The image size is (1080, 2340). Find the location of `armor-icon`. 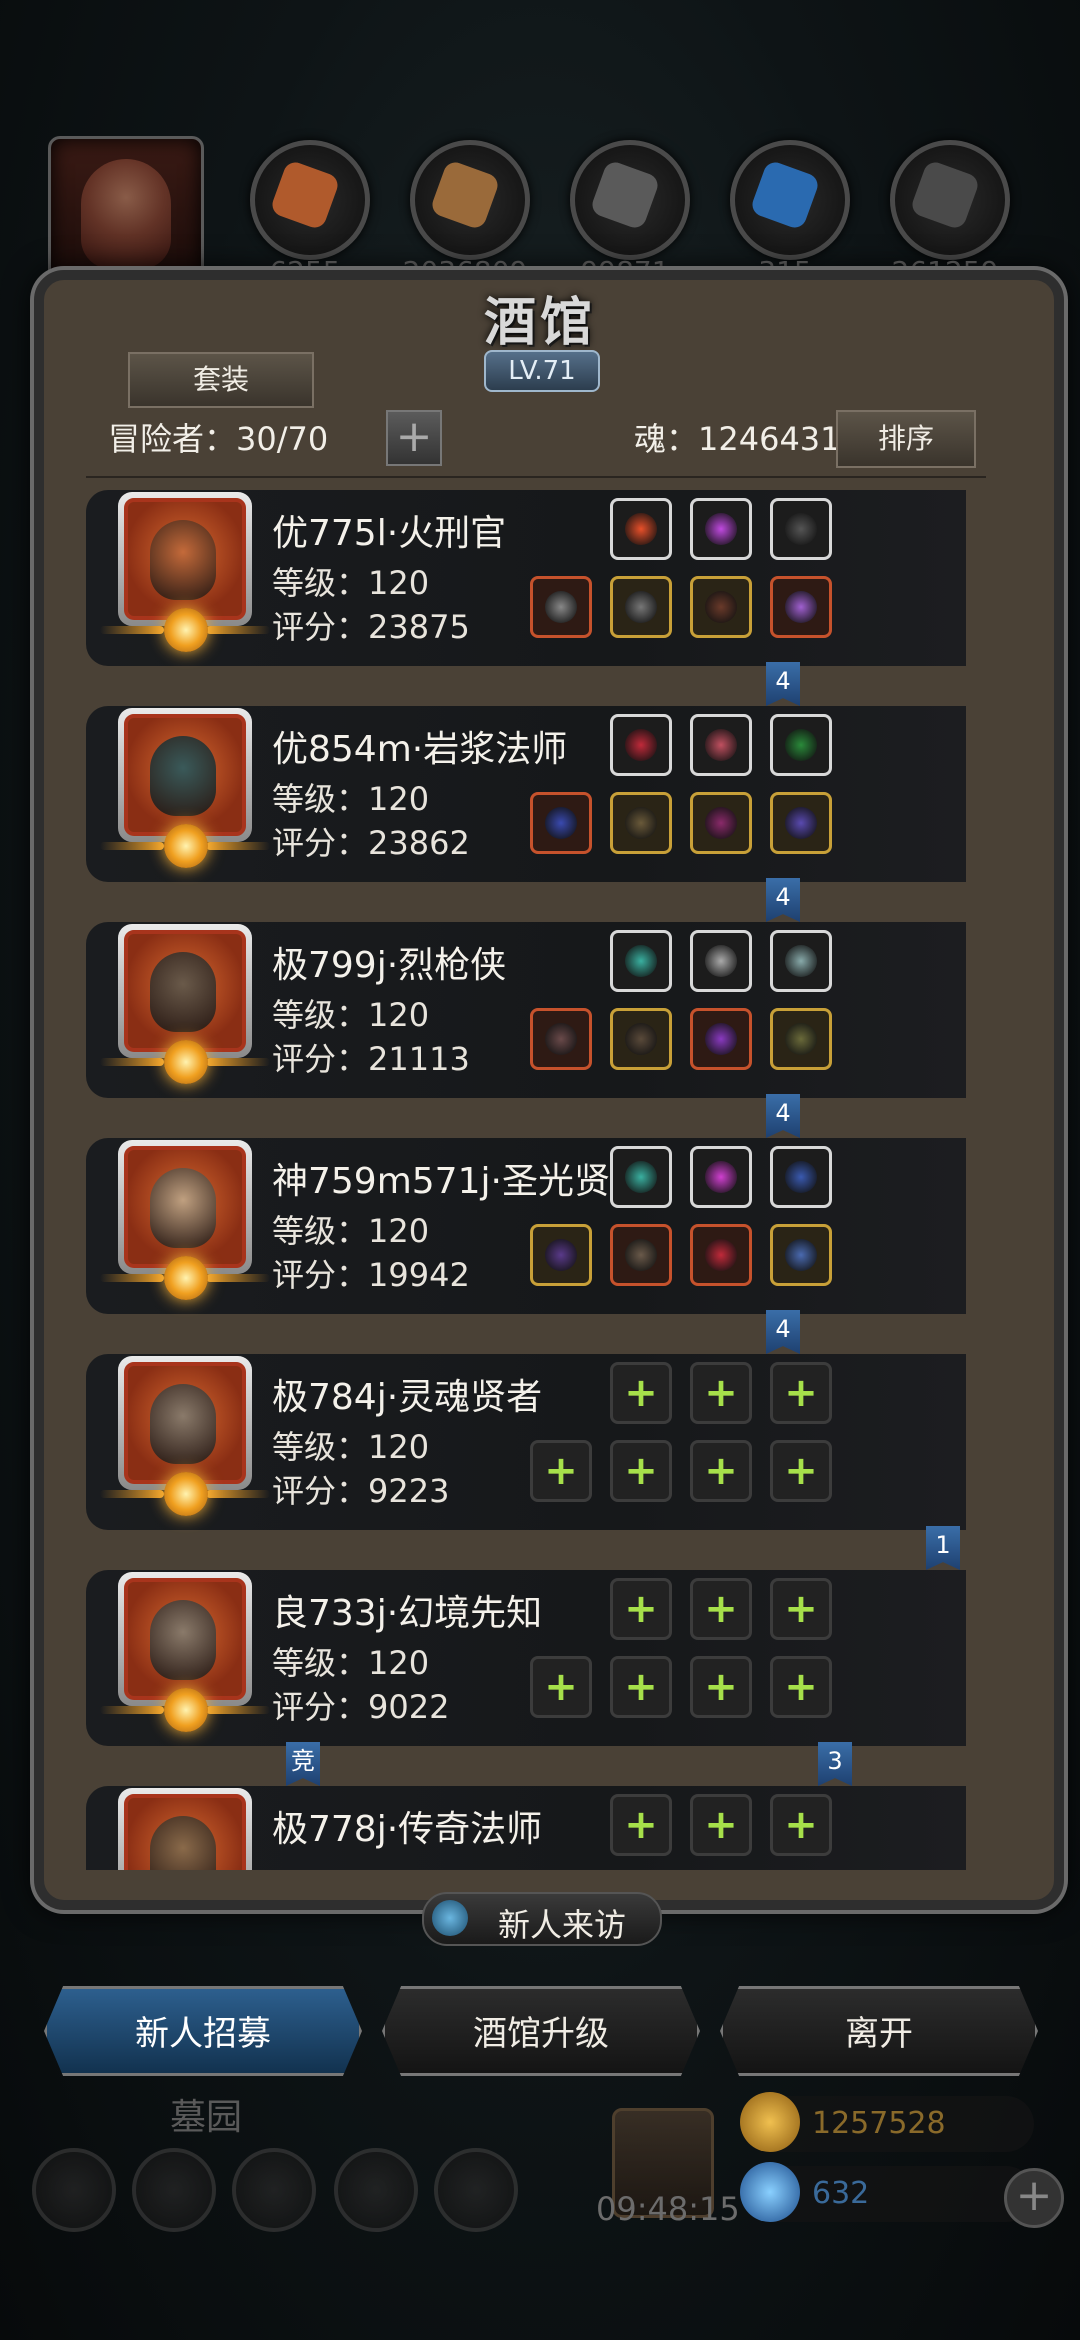

armor-icon is located at coordinates (641, 823).